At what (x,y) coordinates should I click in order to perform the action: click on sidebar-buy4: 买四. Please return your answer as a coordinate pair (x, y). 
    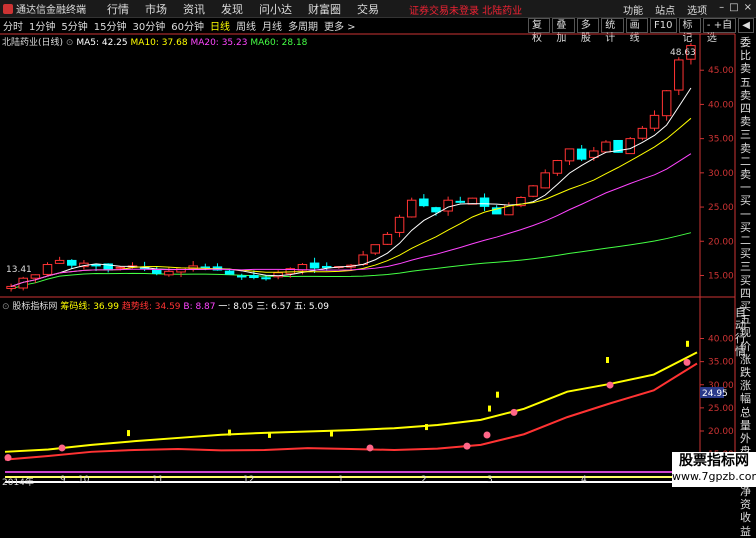
    Looking at the image, I should click on (745, 287).